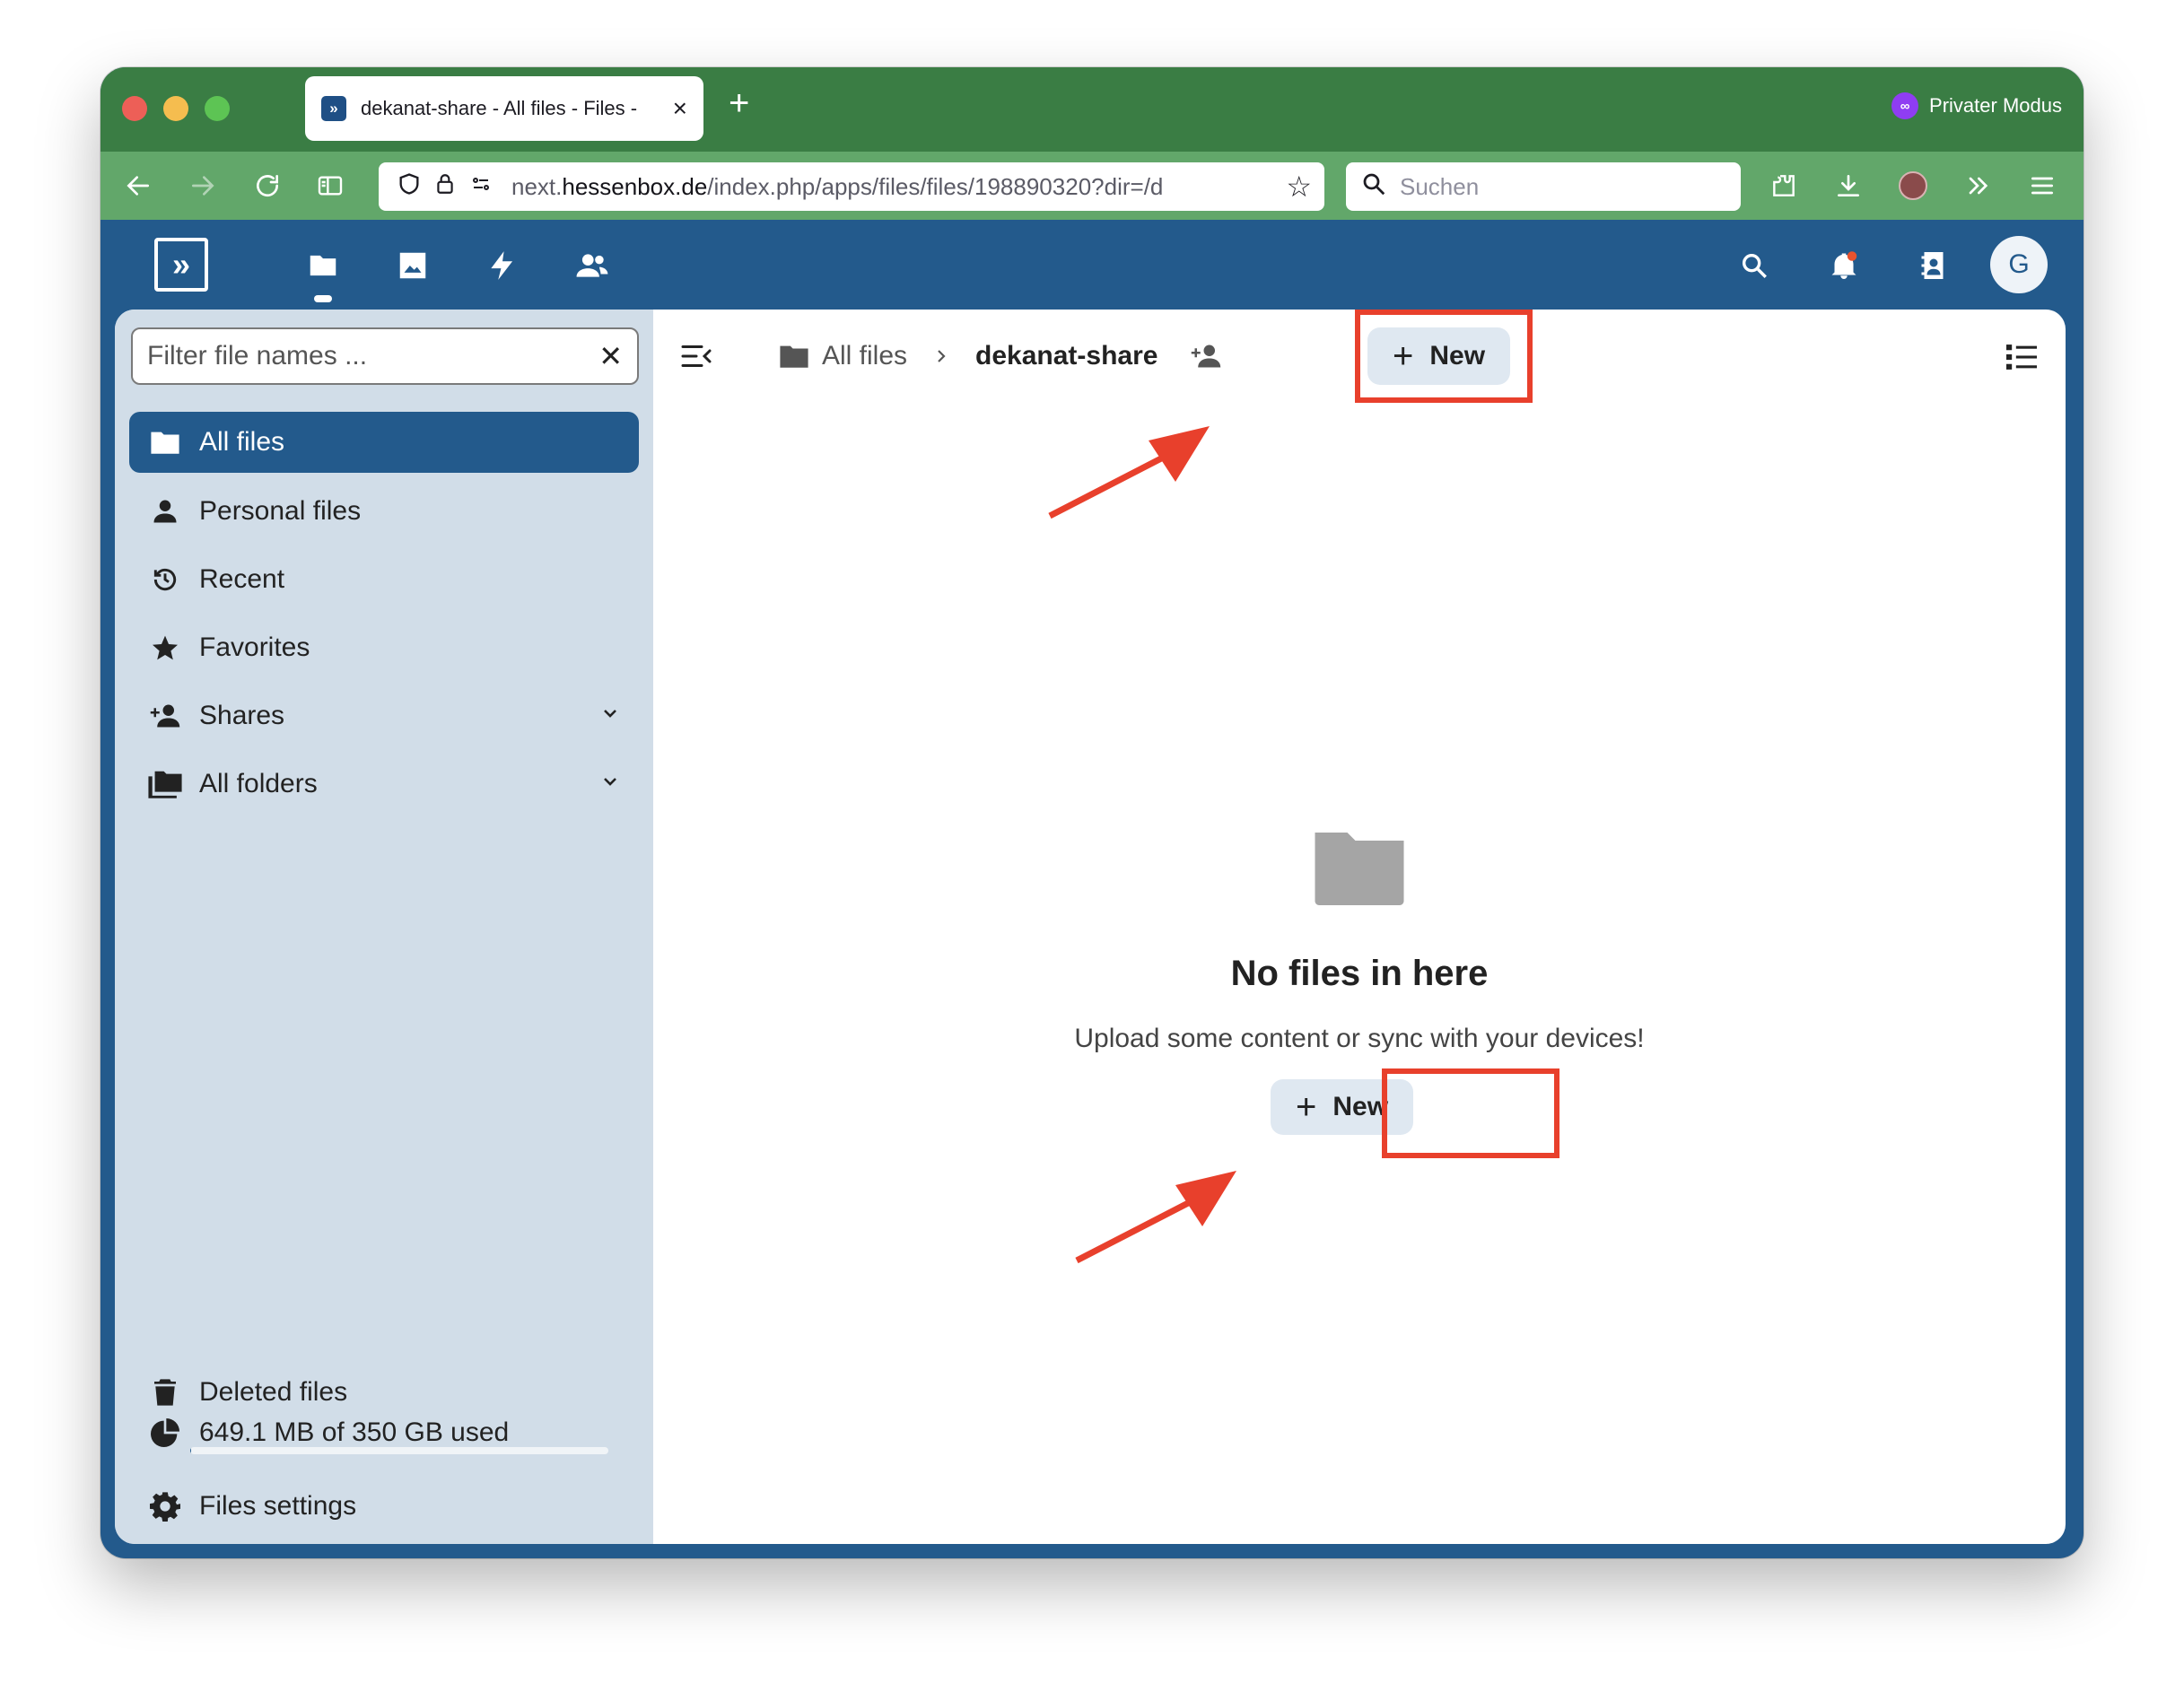  What do you see at coordinates (323, 298) in the screenshot?
I see `active-app-indicator` at bounding box center [323, 298].